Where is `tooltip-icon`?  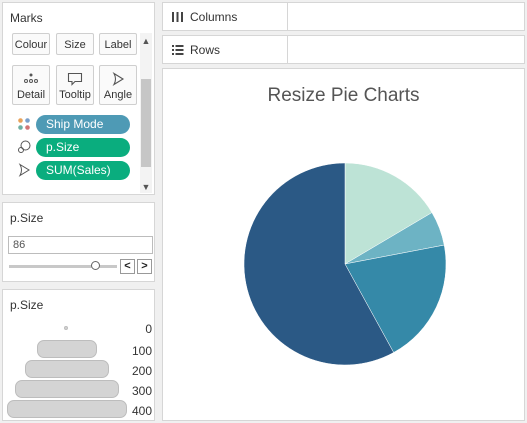 tooltip-icon is located at coordinates (75, 80).